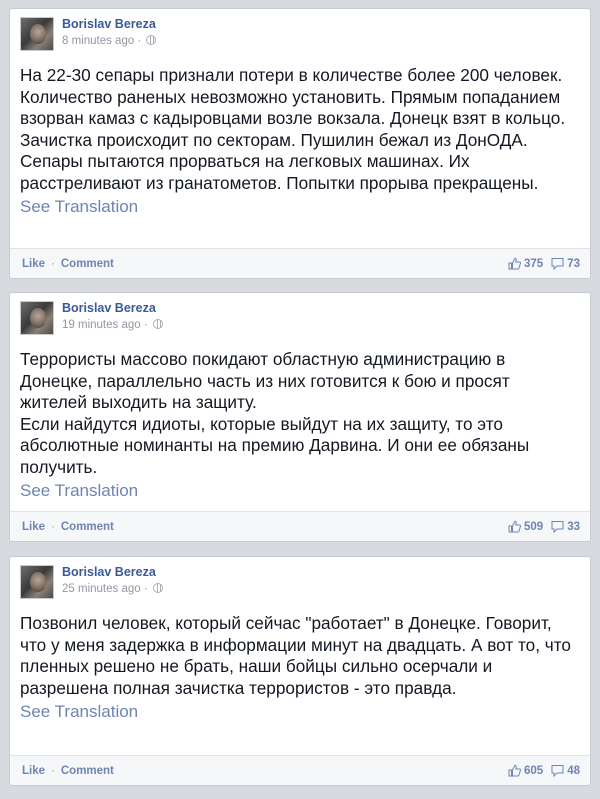 The width and height of the screenshot is (600, 799). What do you see at coordinates (573, 770) in the screenshot?
I see `comment-count-value: 48` at bounding box center [573, 770].